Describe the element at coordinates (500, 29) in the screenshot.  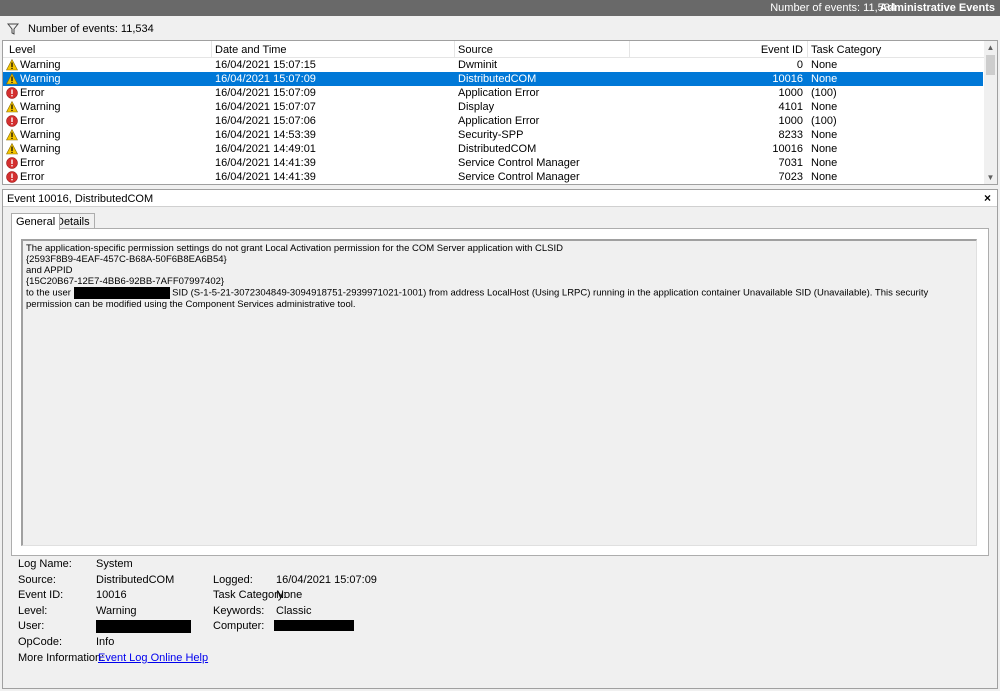
I see `filter-bar: Number of events: 11,534` at that location.